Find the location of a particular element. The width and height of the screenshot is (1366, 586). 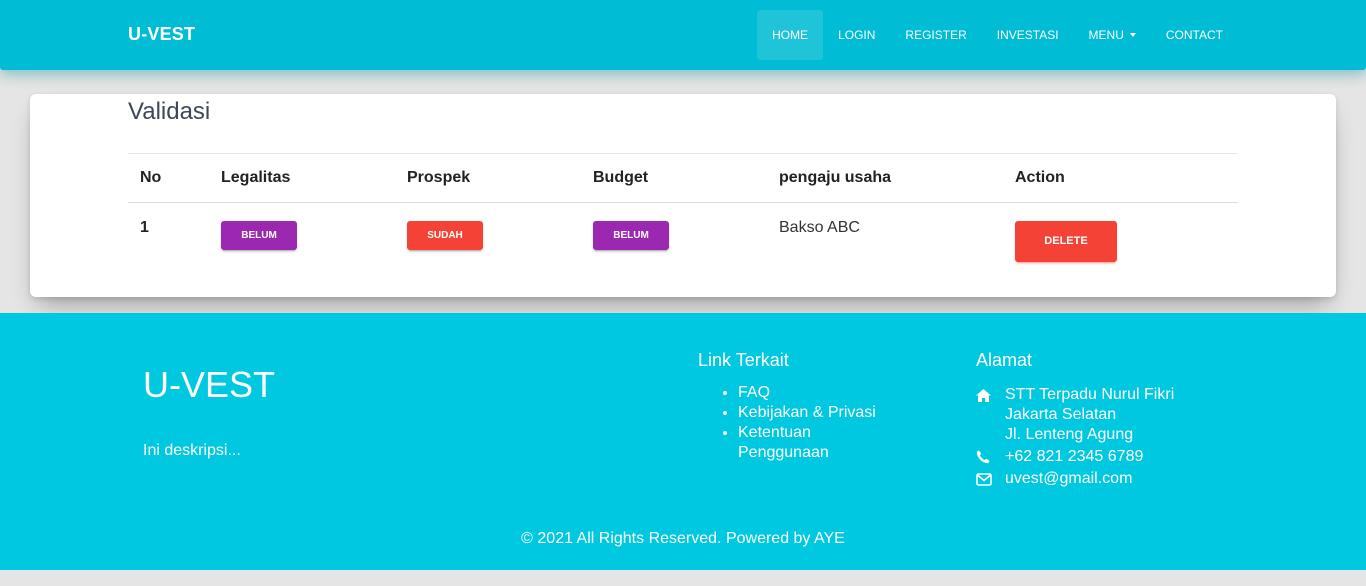

cell-prospek: SUDAH is located at coordinates (488, 249).